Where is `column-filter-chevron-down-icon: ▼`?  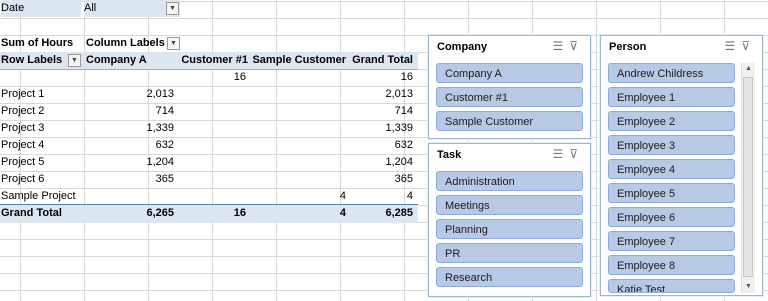
column-filter-chevron-down-icon: ▼ is located at coordinates (173, 43).